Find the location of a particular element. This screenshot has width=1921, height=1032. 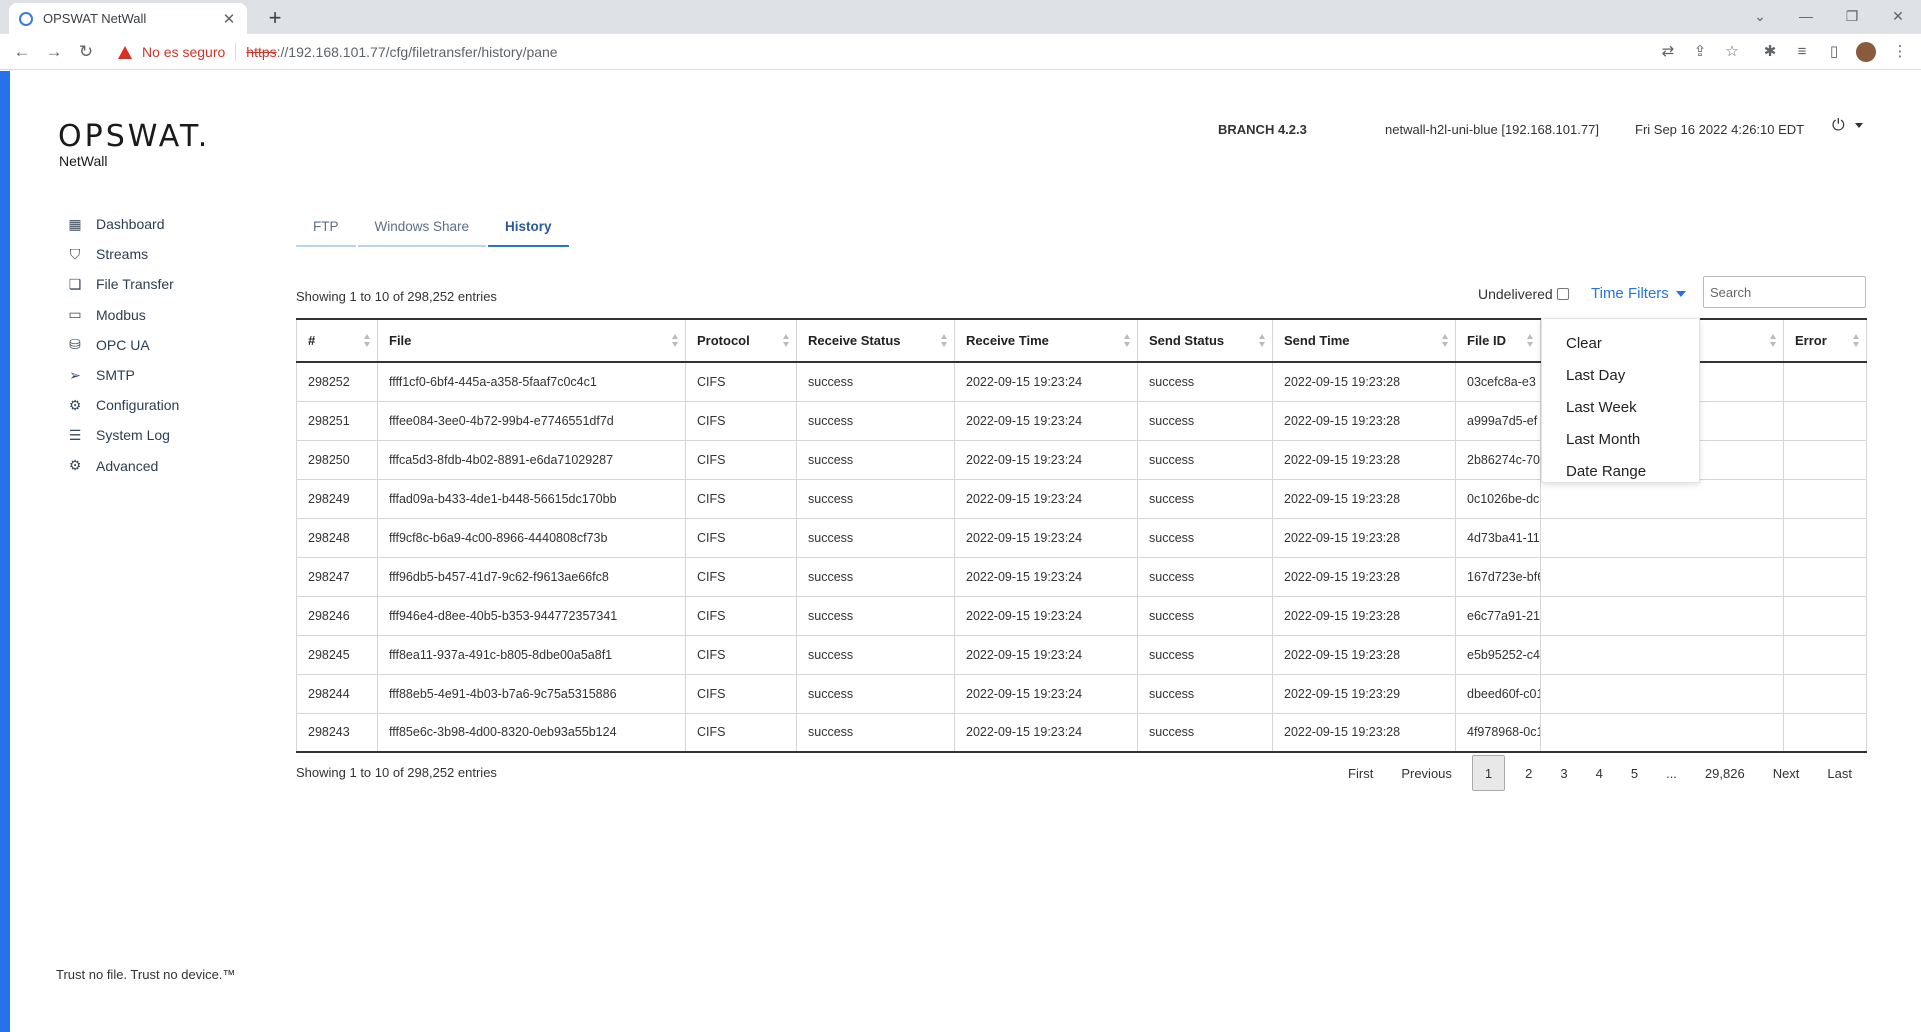

forward-icon: → is located at coordinates (54, 52).